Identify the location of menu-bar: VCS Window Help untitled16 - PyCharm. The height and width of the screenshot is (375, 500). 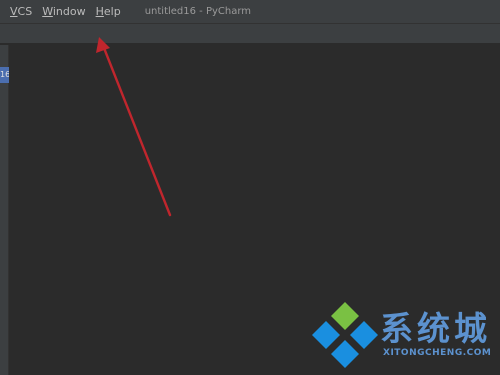
(250, 12).